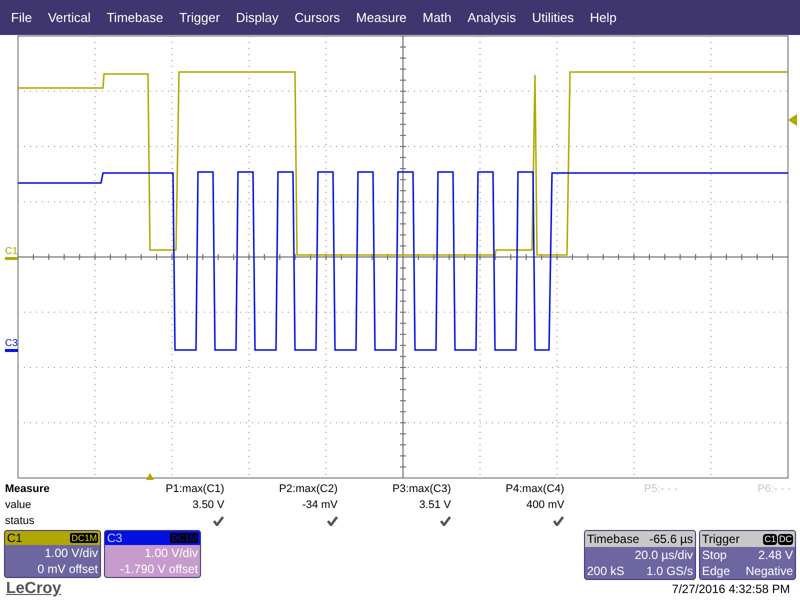 The image size is (800, 600). What do you see at coordinates (34, 589) in the screenshot?
I see `logo: LeCroy` at bounding box center [34, 589].